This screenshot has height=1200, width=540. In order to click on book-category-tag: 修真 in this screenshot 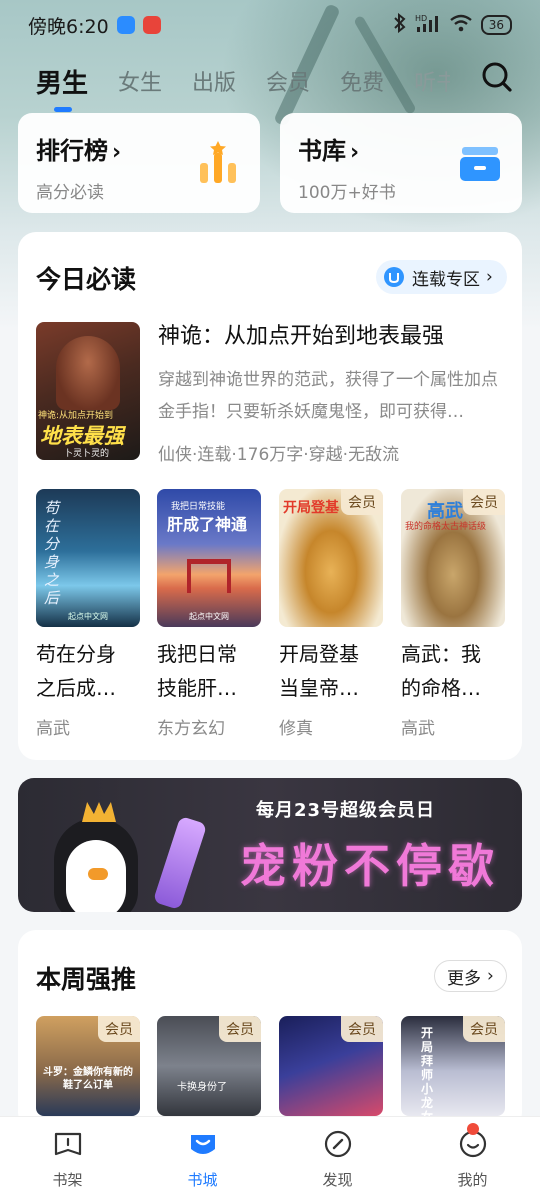, I will do `click(296, 729)`.